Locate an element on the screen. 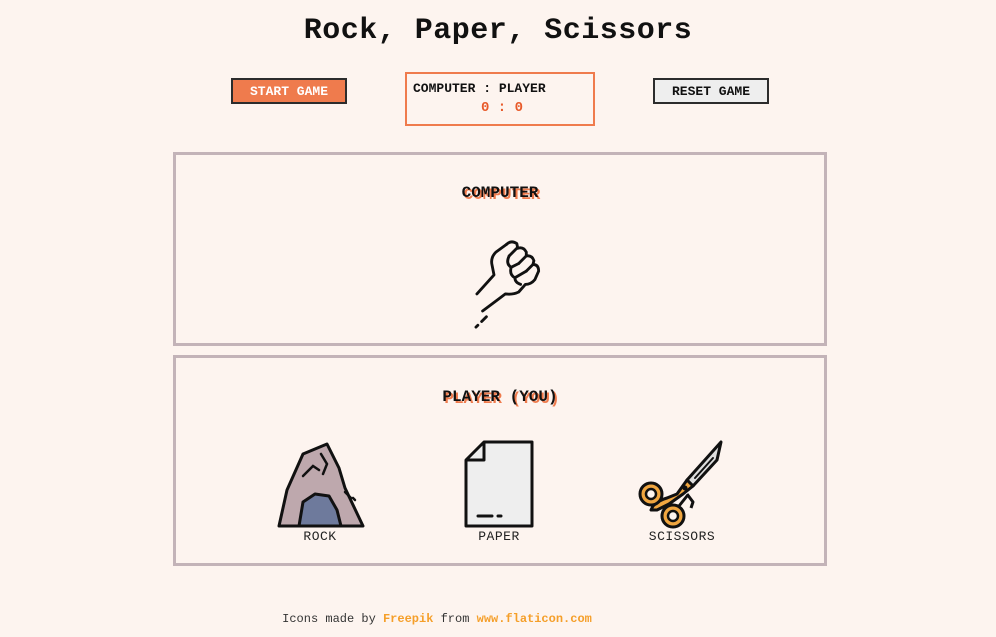 This screenshot has height=637, width=996. score-label: COMPUTER : PLAYER is located at coordinates (479, 88).